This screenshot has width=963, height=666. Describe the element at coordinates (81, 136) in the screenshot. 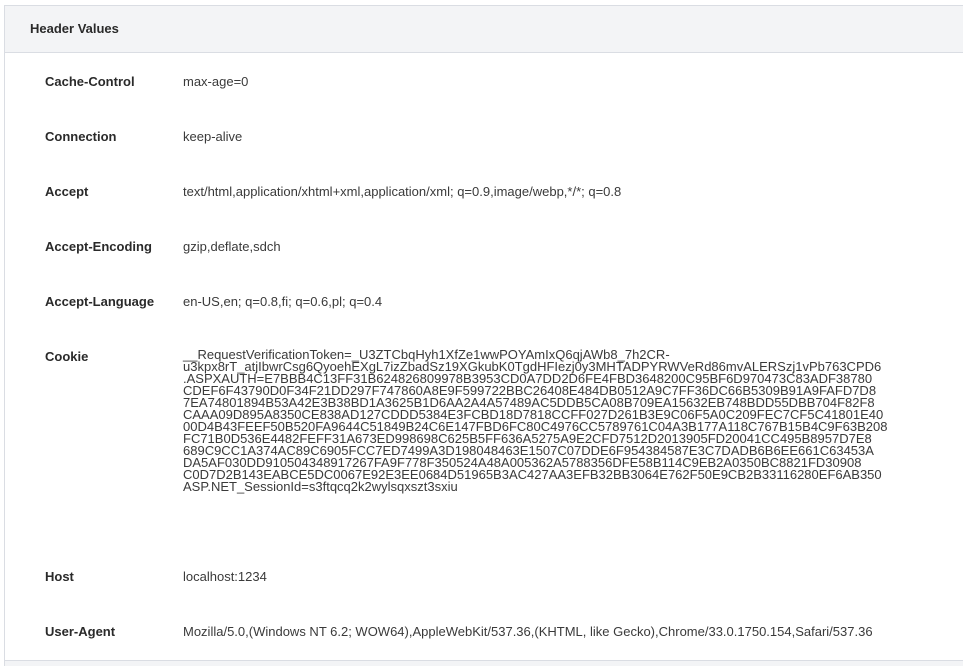

I see `header-name: Connection` at that location.